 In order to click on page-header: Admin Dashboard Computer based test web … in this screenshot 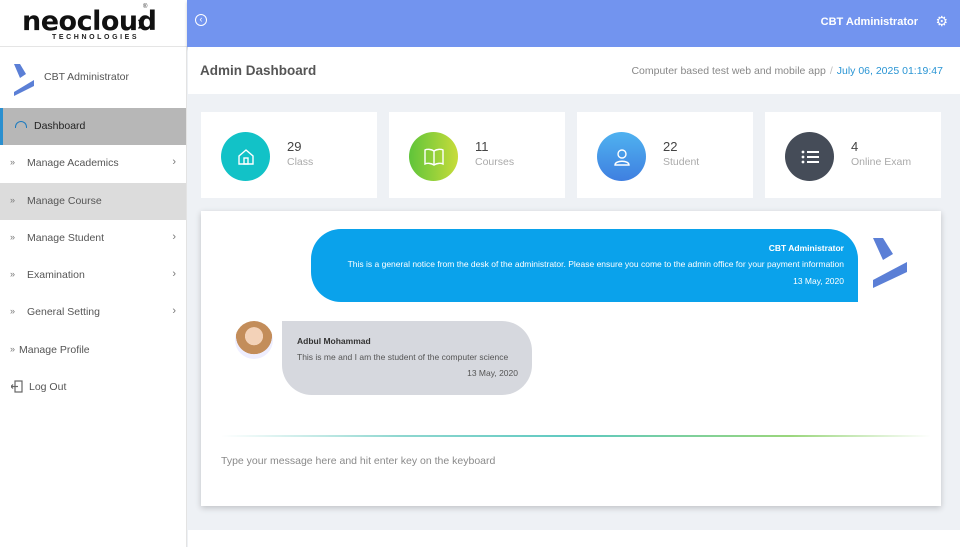, I will do `click(574, 70)`.